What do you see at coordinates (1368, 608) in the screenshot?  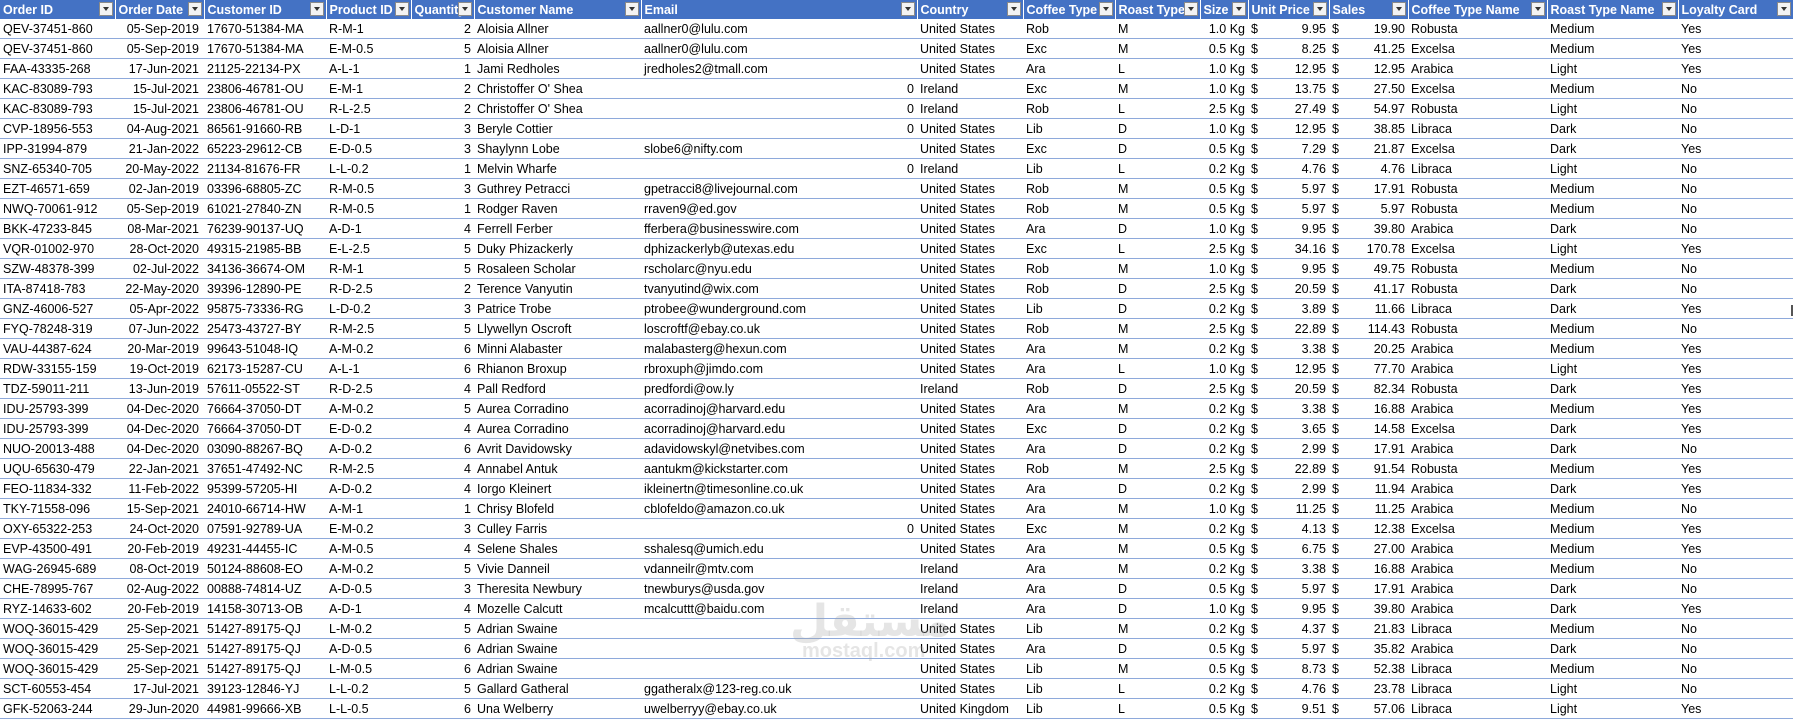 I see `cell-sales: $39.80` at bounding box center [1368, 608].